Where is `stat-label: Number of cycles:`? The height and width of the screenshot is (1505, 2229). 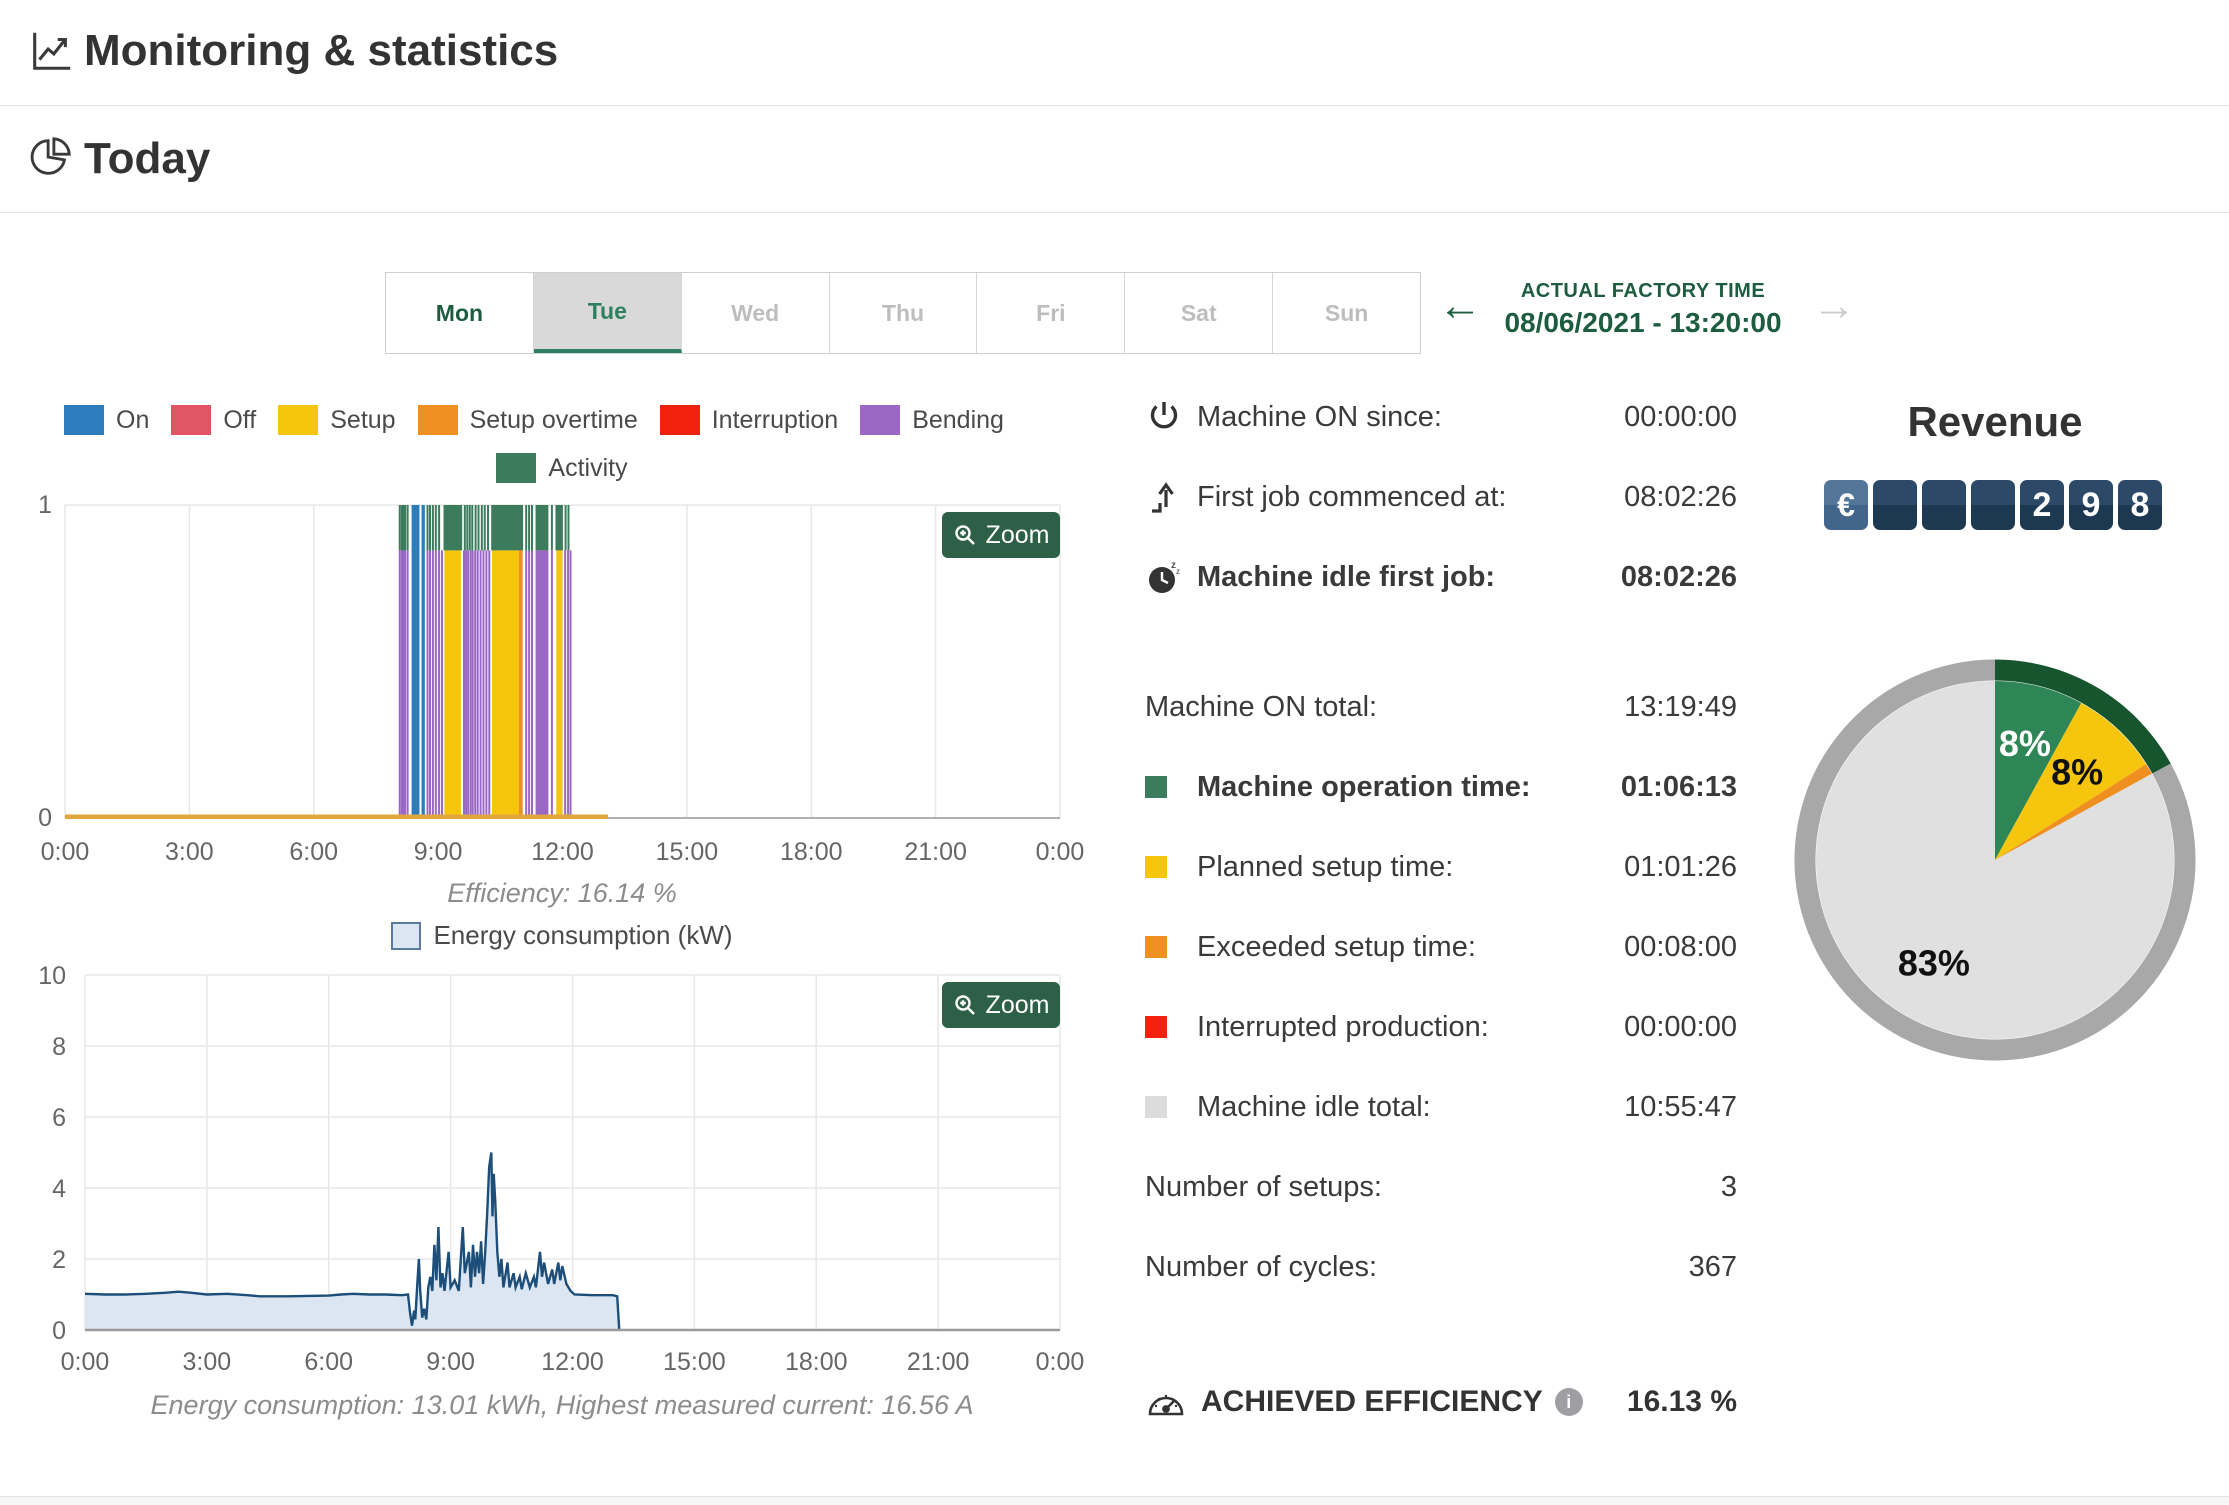
stat-label: Number of cycles: is located at coordinates (1261, 1266).